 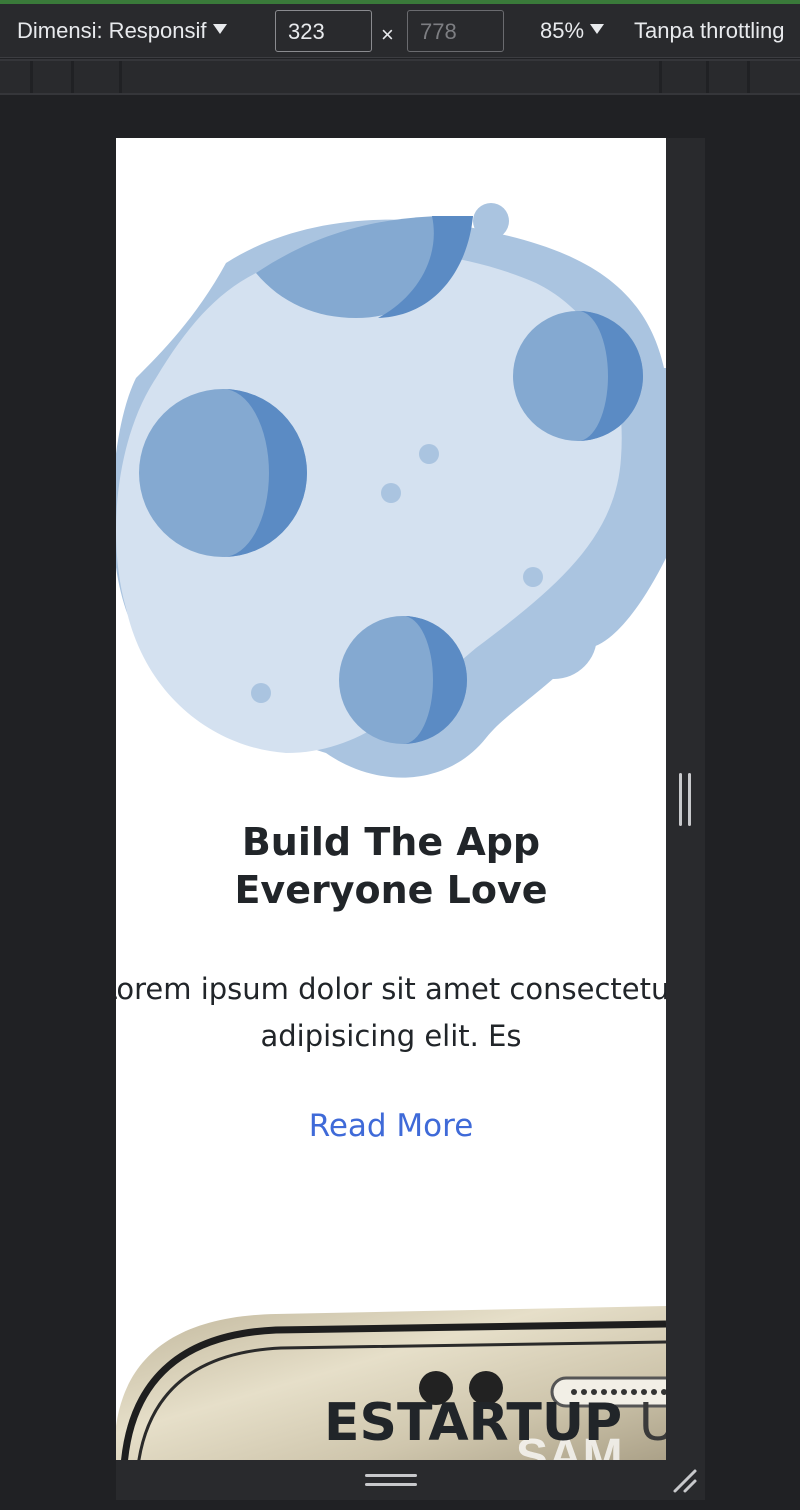 I want to click on brand-logo: ESTARTUP UI, so click(x=495, y=1423).